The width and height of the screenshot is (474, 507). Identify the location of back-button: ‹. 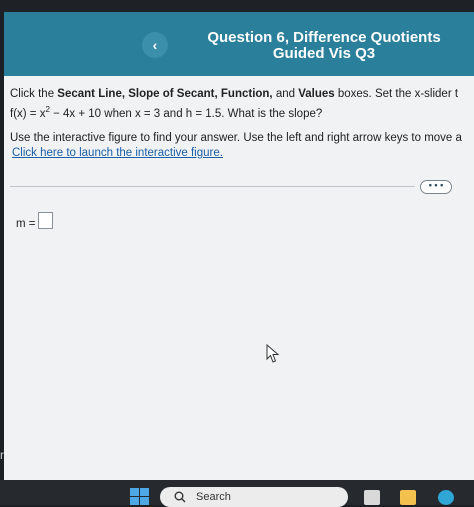
(155, 45).